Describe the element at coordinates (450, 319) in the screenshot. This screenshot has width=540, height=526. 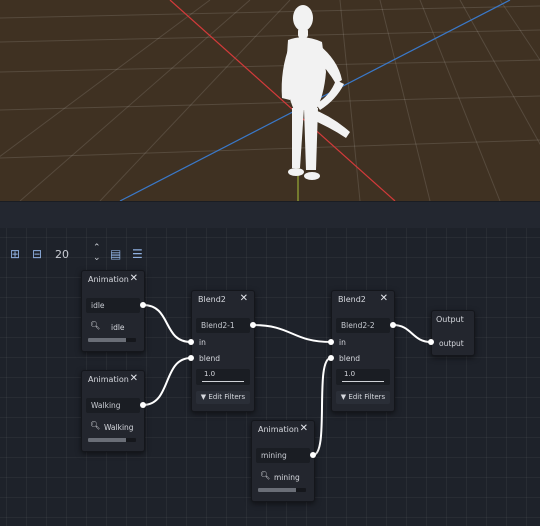
I see `node-title: Output` at that location.